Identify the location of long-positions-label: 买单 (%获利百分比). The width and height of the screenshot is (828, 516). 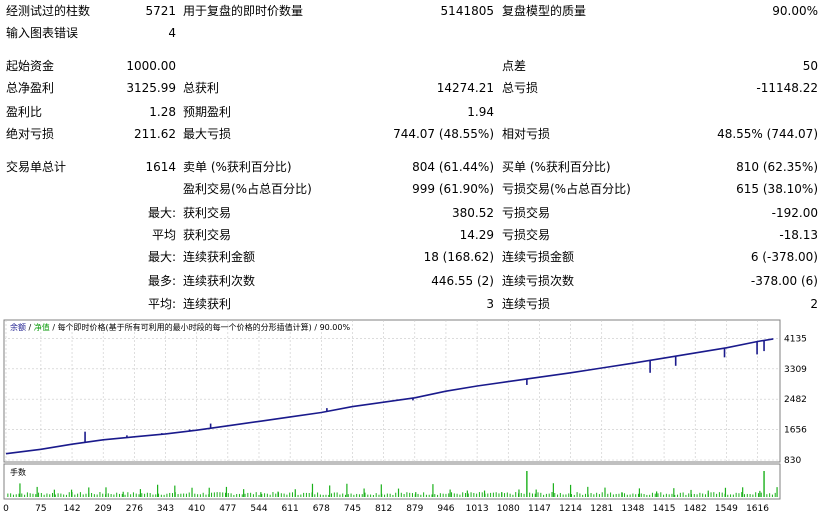
(556, 167).